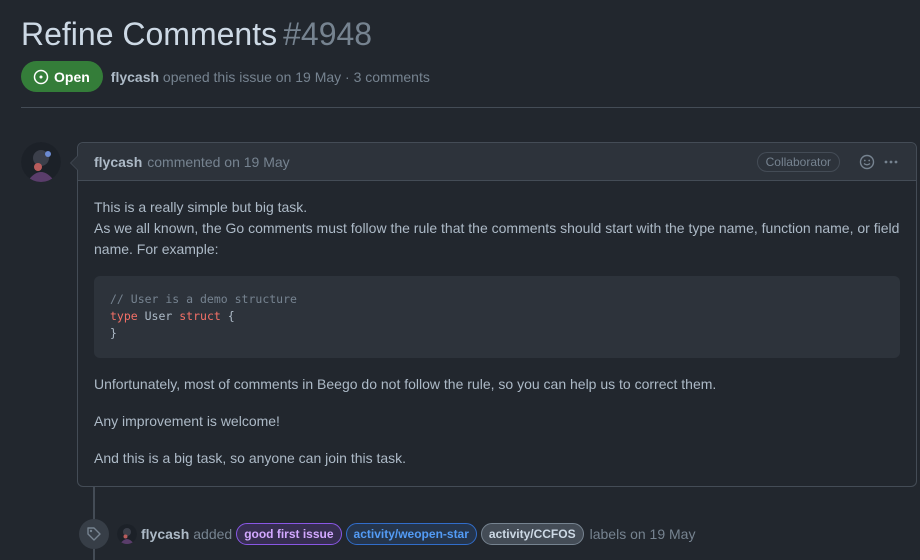 This screenshot has height=560, width=920. What do you see at coordinates (642, 534) in the screenshot?
I see `event-tail: labels on 19 May` at bounding box center [642, 534].